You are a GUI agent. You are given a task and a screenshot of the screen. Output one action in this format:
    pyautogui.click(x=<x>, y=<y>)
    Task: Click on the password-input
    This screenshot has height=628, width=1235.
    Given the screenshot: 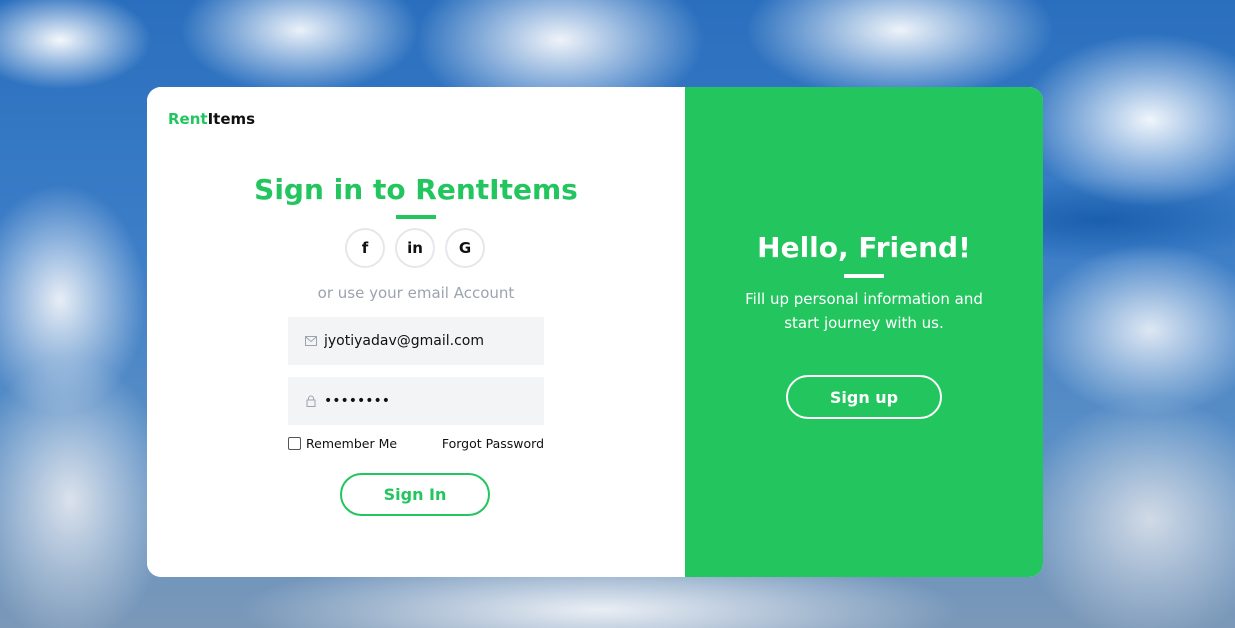 What is the action you would take?
    pyautogui.click(x=429, y=401)
    